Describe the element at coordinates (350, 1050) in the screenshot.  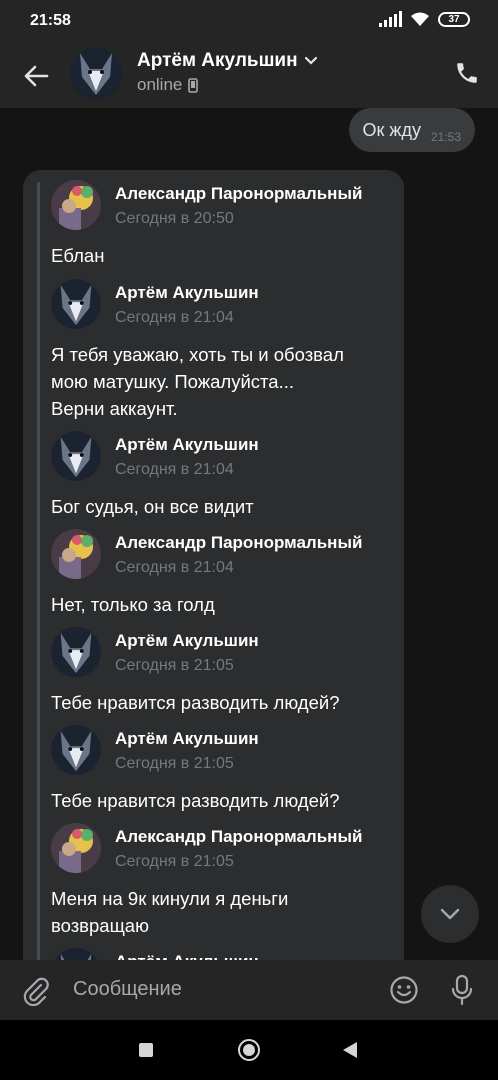
I see `back-button` at that location.